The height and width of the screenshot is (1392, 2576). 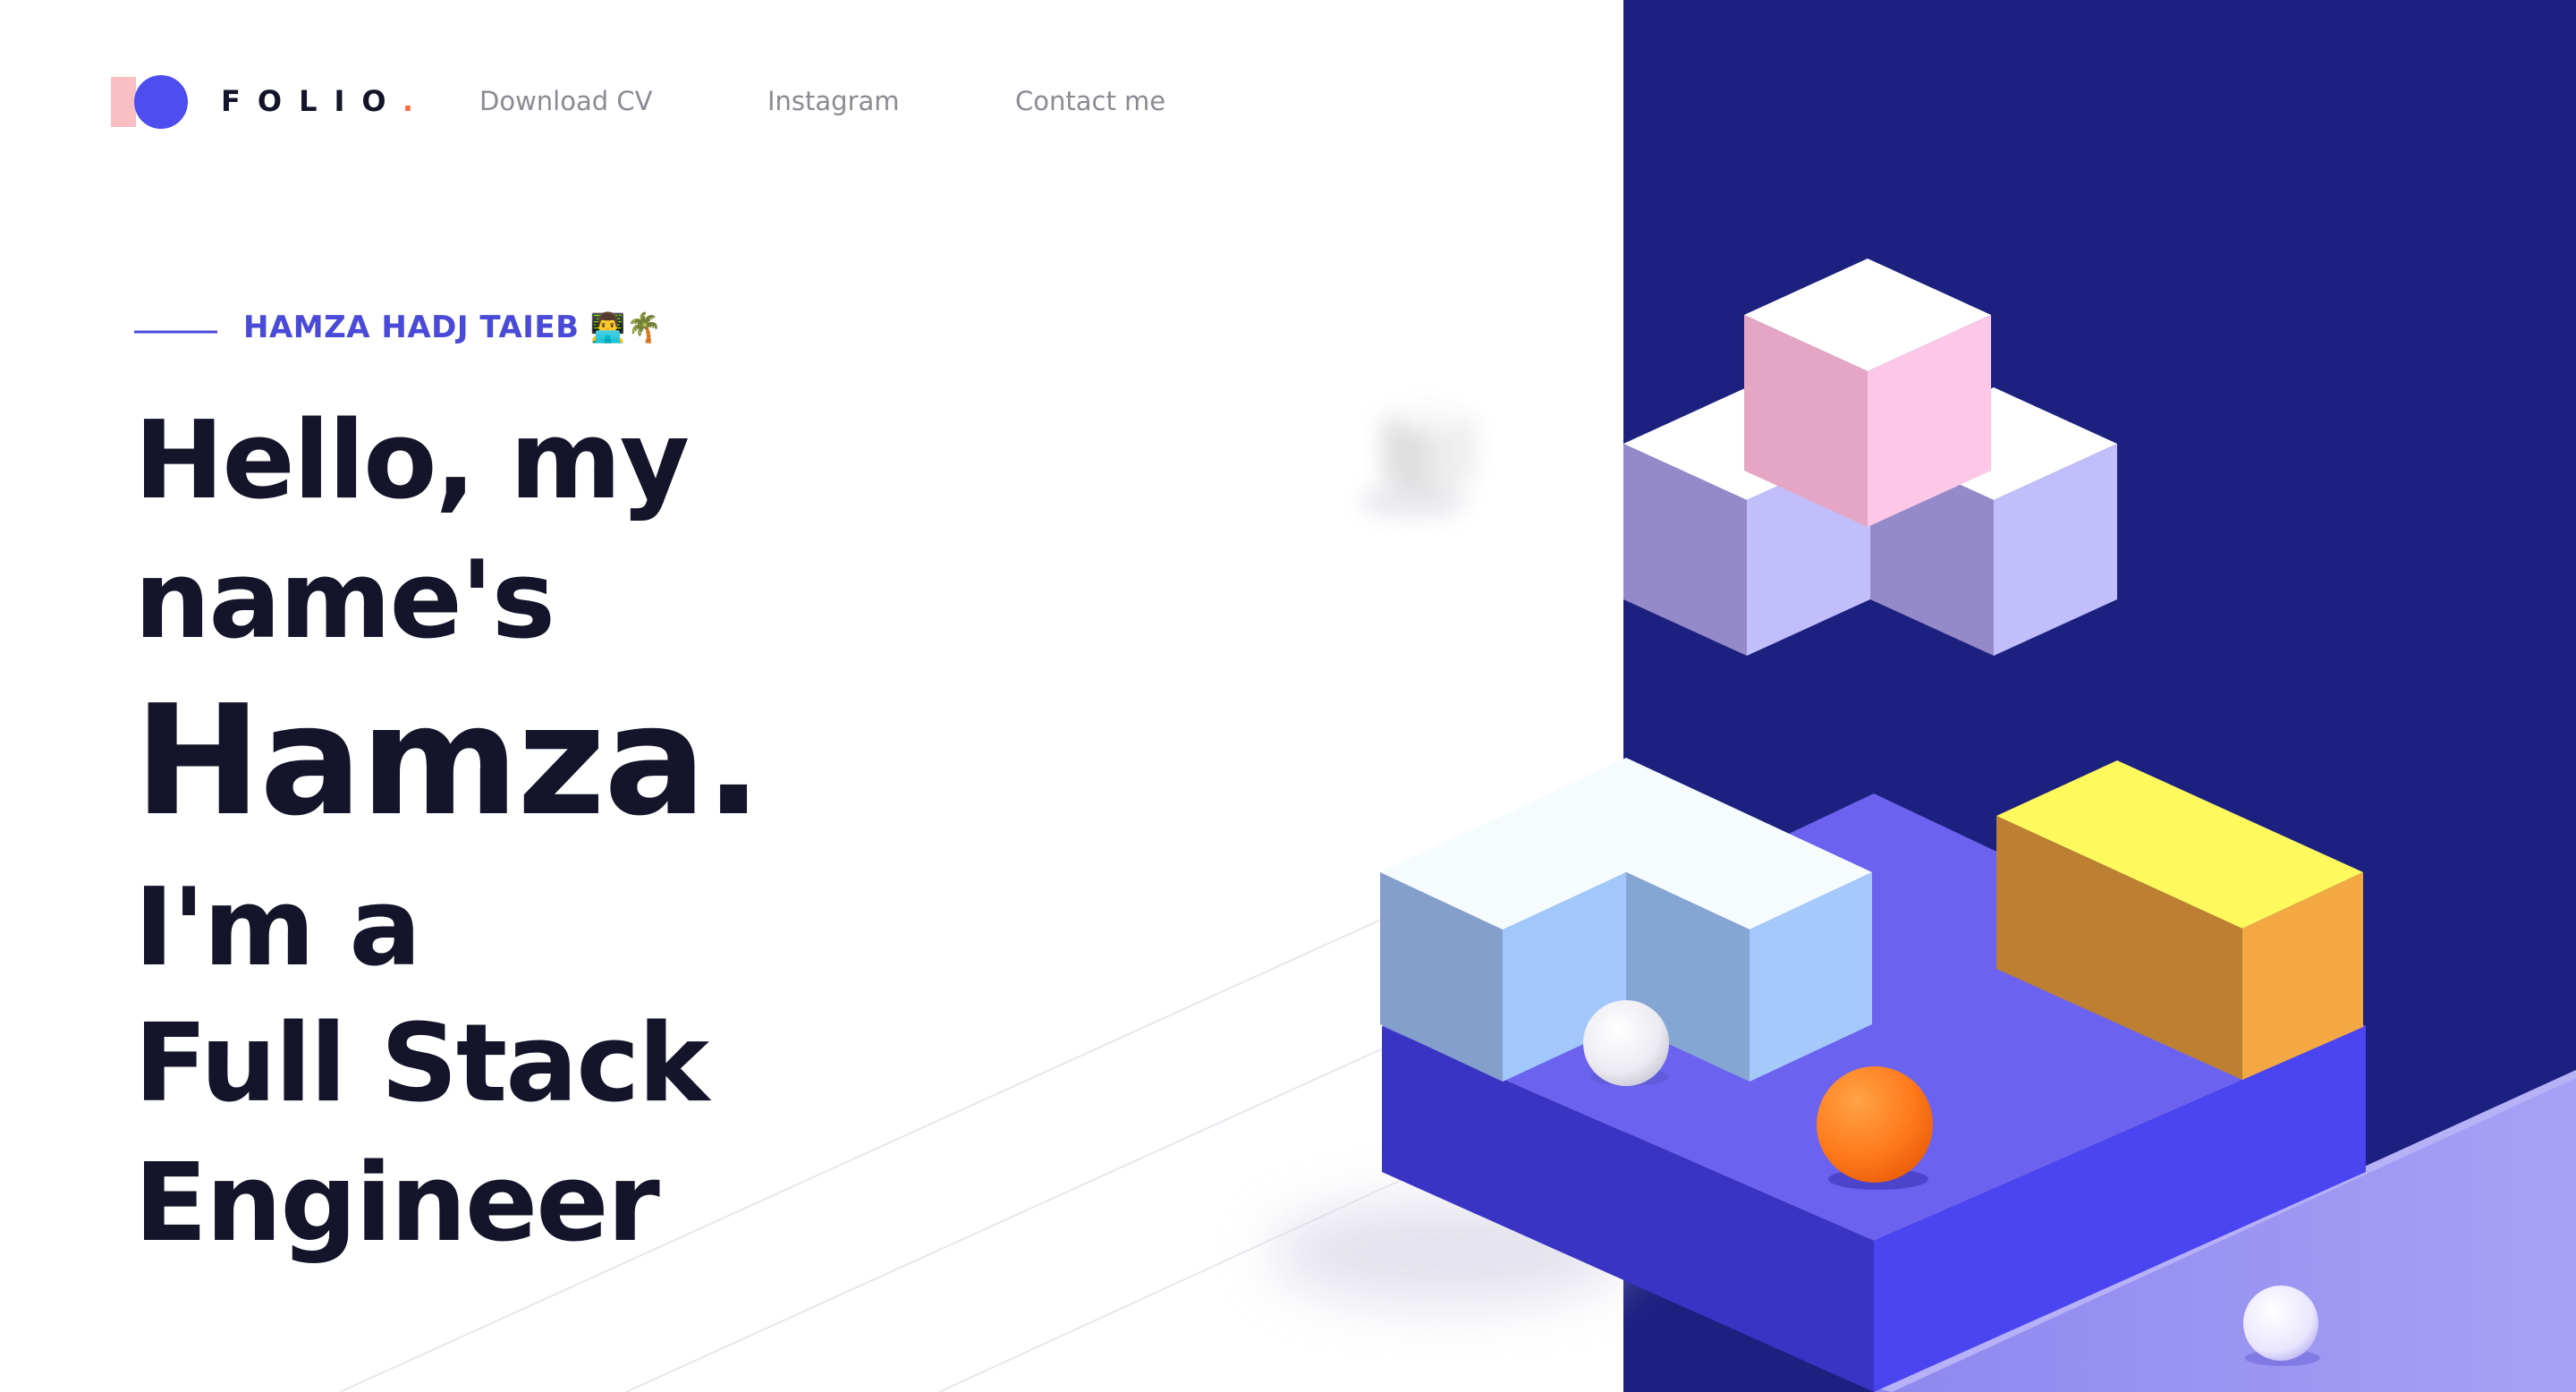 I want to click on hero-line-4: I'm a, so click(x=277, y=928).